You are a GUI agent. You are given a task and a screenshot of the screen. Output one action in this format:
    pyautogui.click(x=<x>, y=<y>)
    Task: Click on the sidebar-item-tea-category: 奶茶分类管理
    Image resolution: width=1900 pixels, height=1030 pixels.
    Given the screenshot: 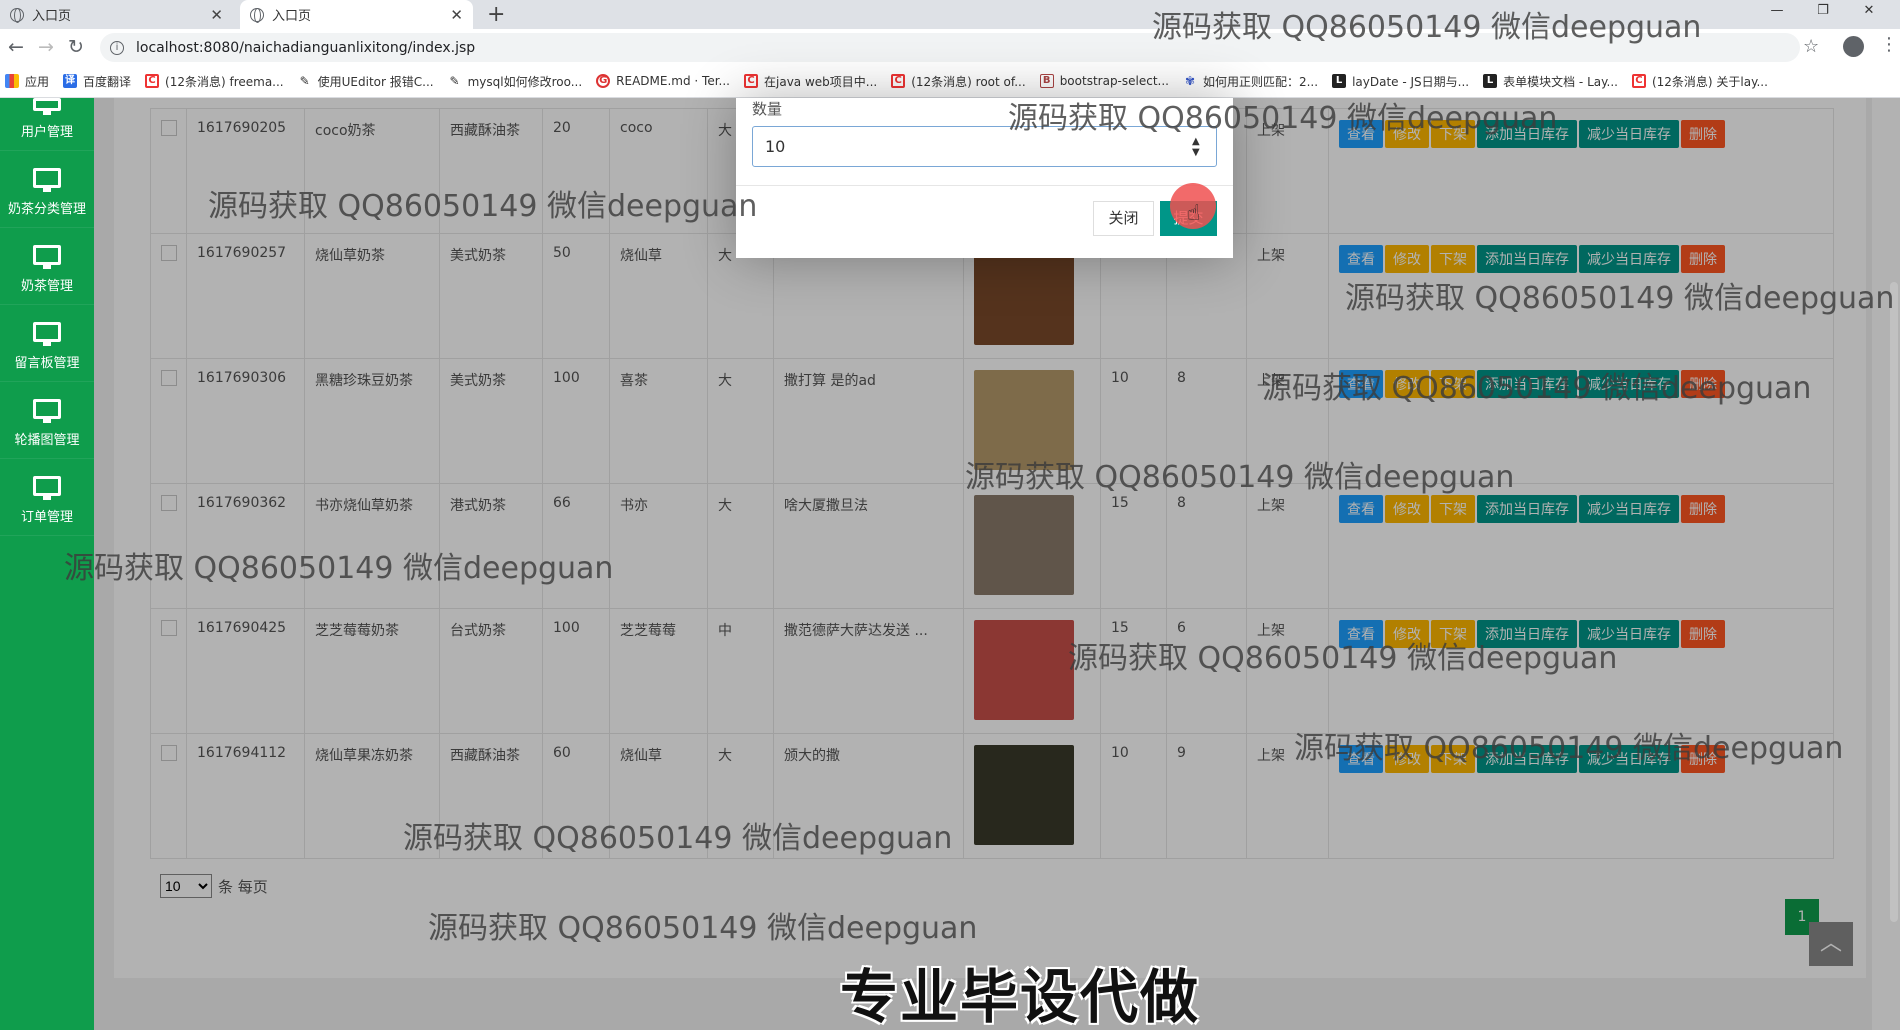 What is the action you would take?
    pyautogui.click(x=47, y=189)
    